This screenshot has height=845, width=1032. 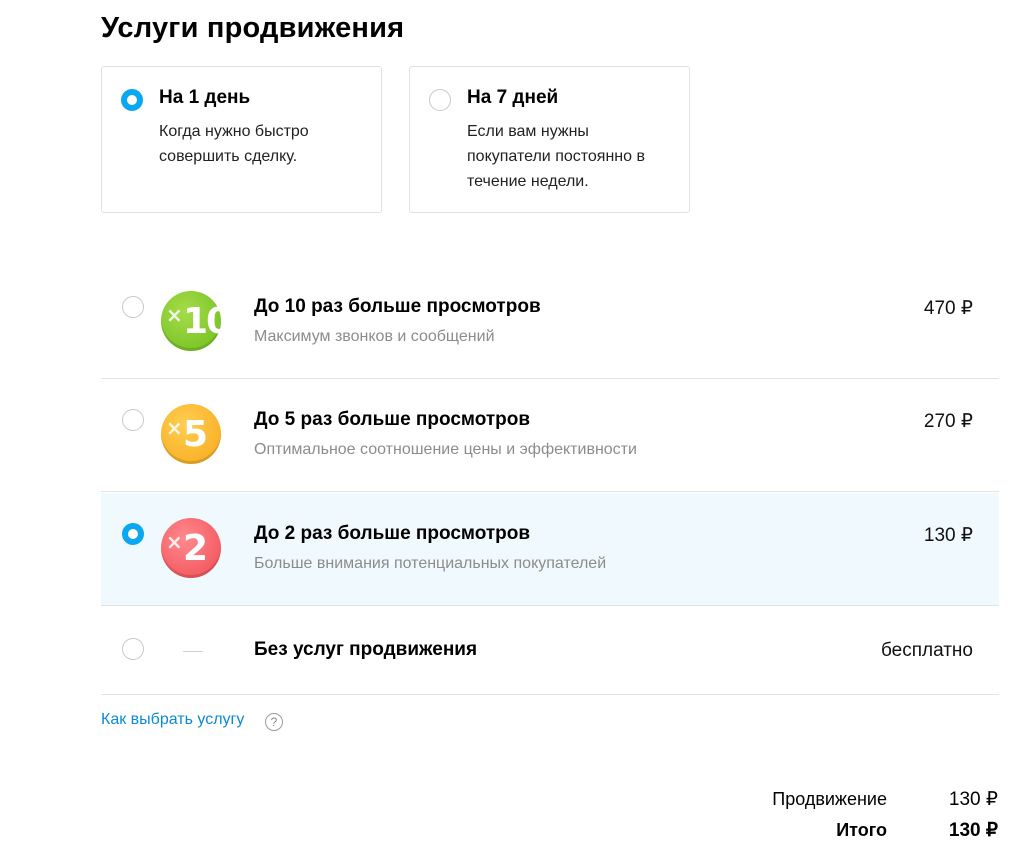 What do you see at coordinates (374, 336) in the screenshot?
I see `option-subtitle: Максимум звонков и сообщений` at bounding box center [374, 336].